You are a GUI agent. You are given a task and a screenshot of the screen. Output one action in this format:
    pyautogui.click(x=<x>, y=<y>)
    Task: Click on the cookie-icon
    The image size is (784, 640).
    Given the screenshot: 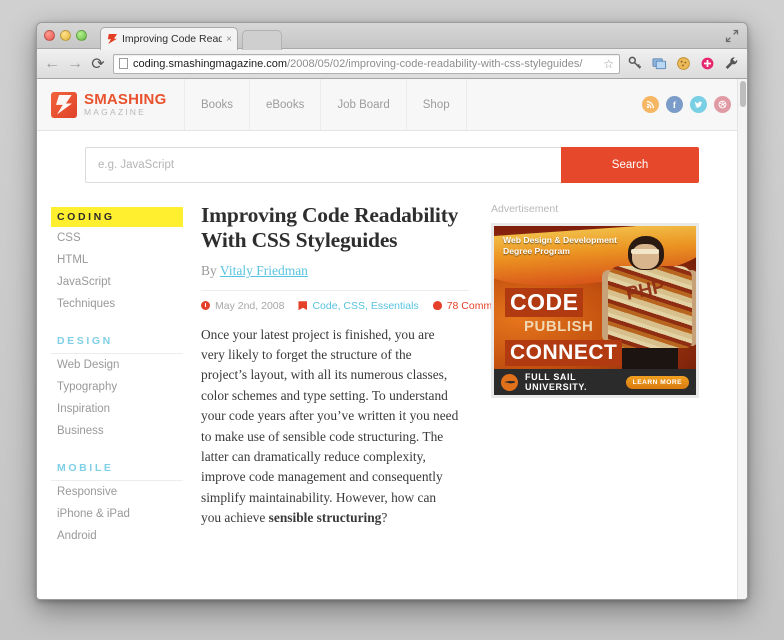 What is the action you would take?
    pyautogui.click(x=683, y=63)
    